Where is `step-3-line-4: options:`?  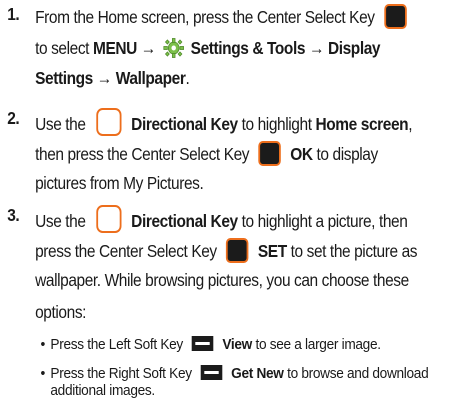
step-3-line-4: options: is located at coordinates (60, 312).